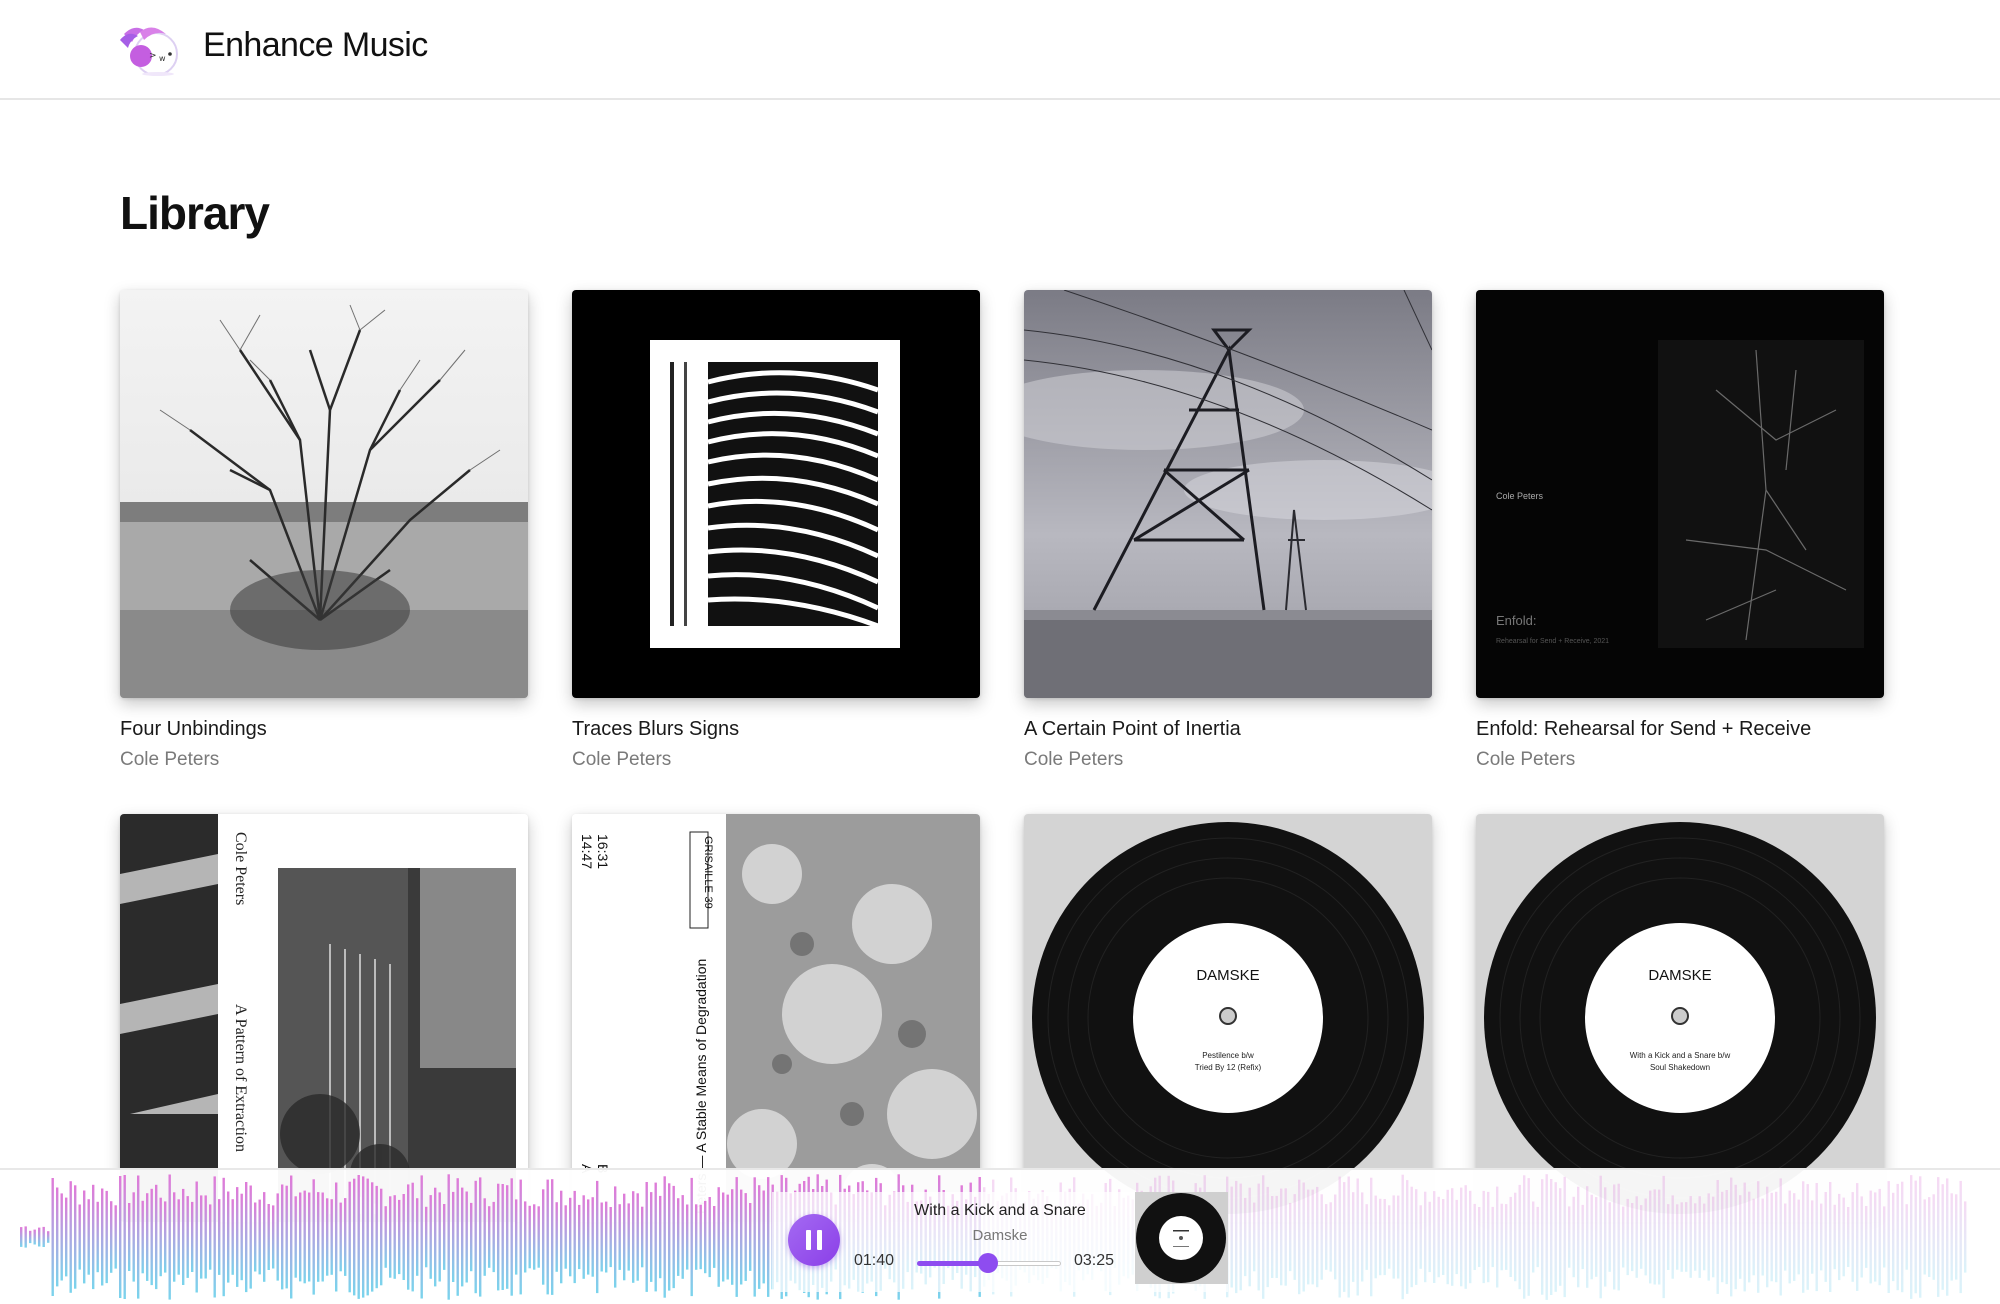 The image size is (2000, 1304). Describe the element at coordinates (603, 851) in the screenshot. I see `cover-time-b: 16:31` at that location.